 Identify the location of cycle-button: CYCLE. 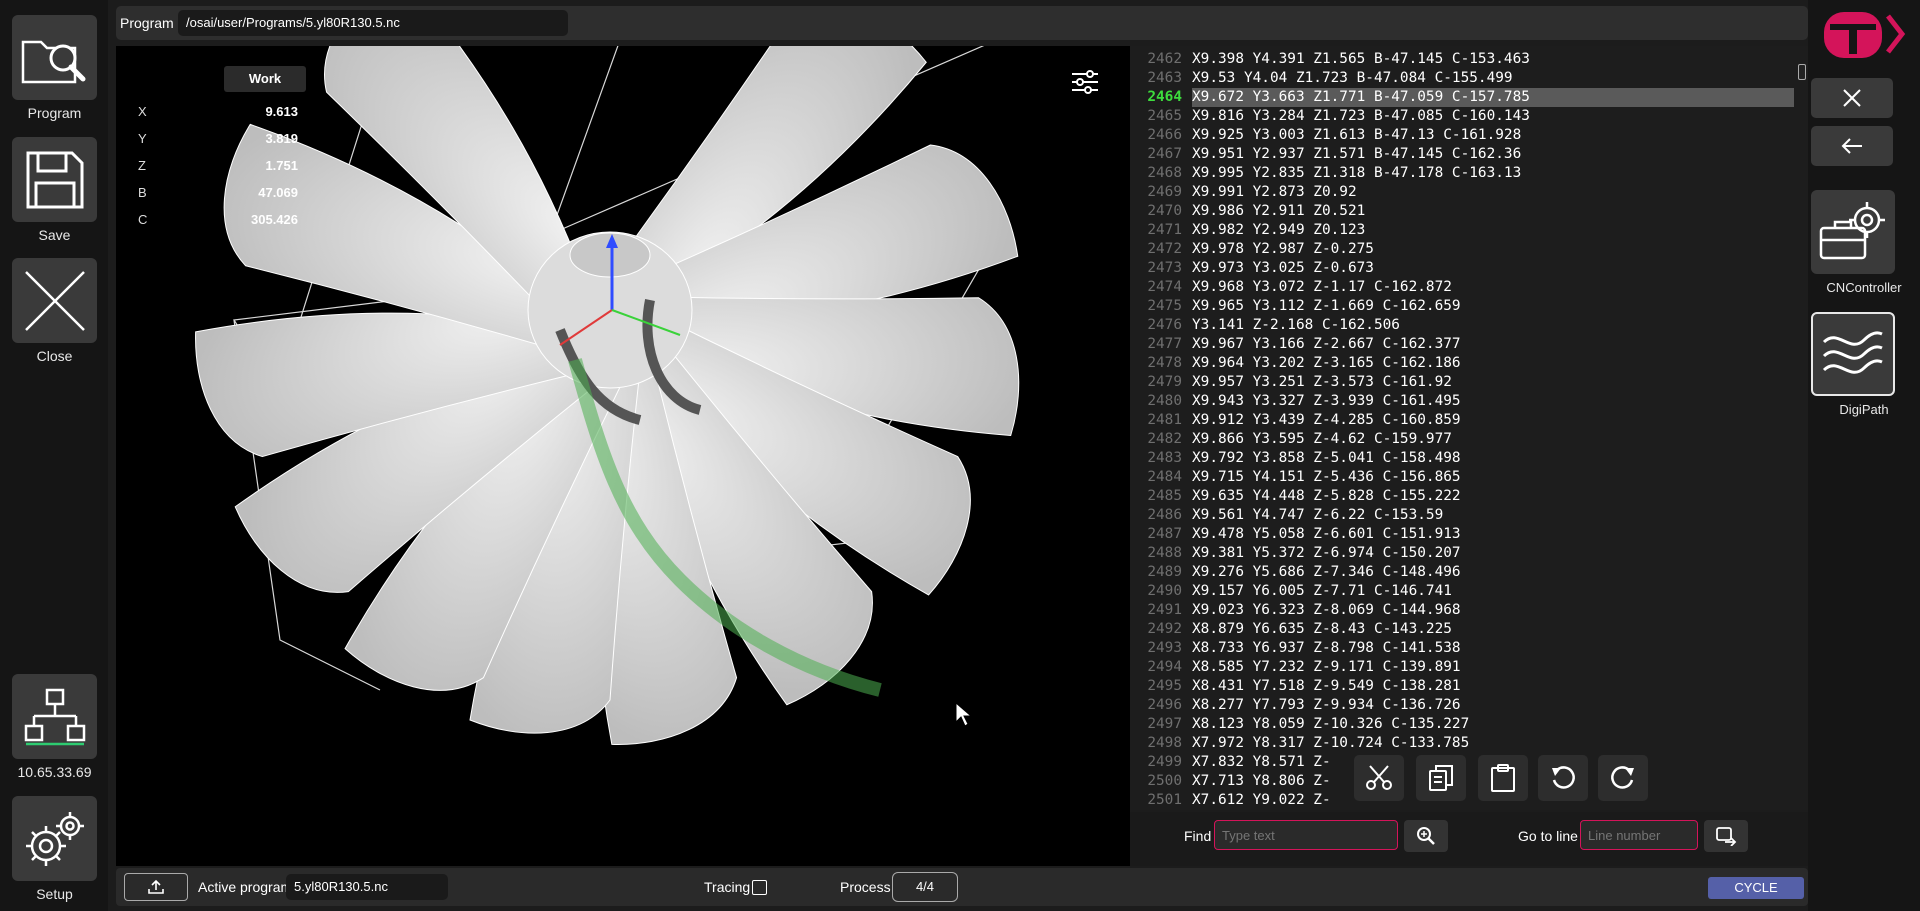
(1756, 888).